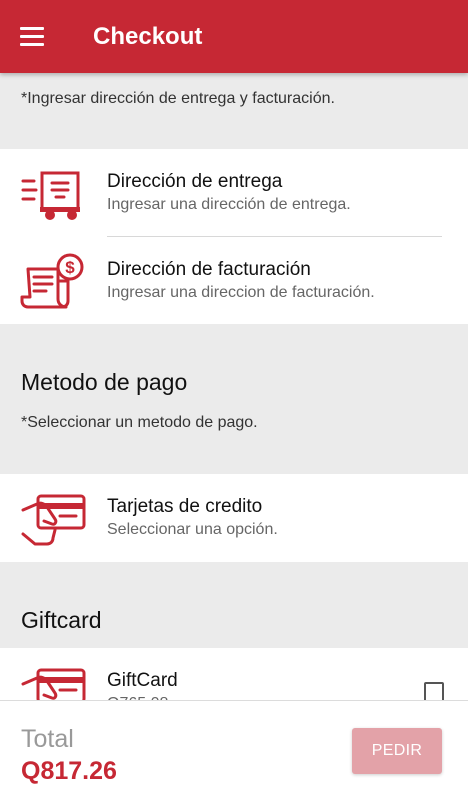 Image resolution: width=468 pixels, height=800 pixels. I want to click on total-label: Total, so click(47, 739).